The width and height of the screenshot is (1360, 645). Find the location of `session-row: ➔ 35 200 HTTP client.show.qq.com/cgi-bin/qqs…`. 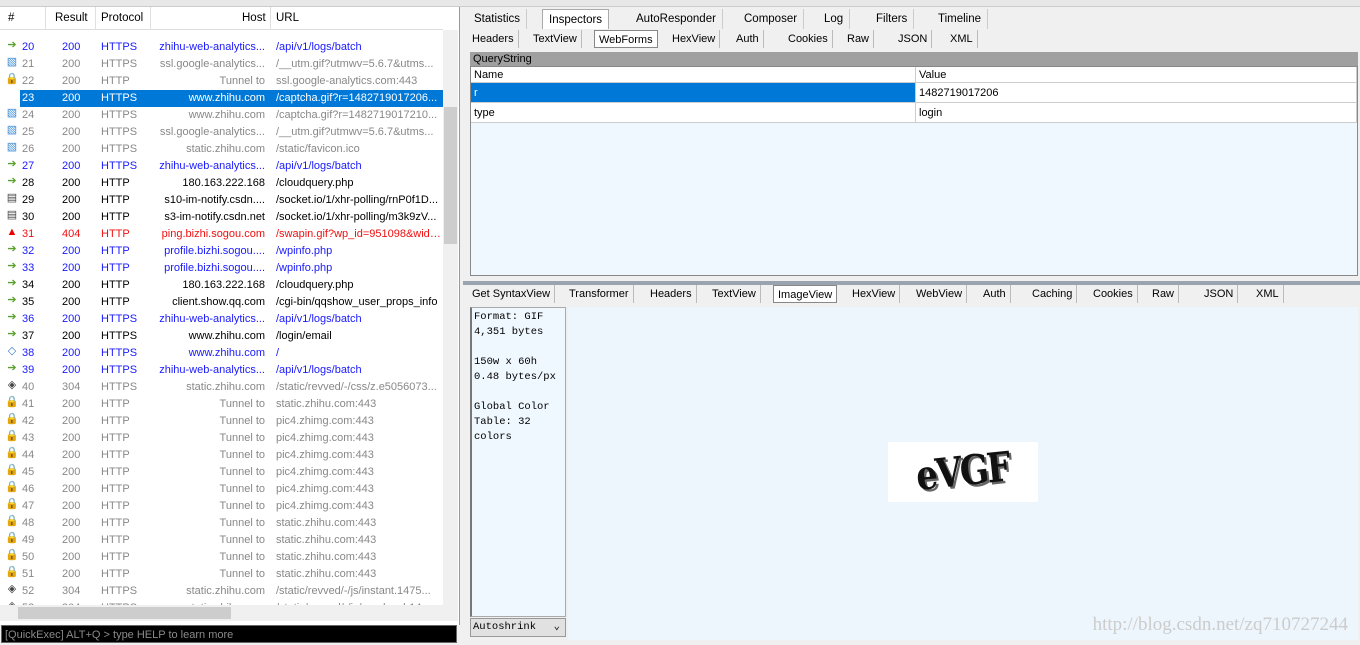

session-row: ➔ 35 200 HTTP client.show.qq.com/cgi-bin/qqs… is located at coordinates (221, 302).